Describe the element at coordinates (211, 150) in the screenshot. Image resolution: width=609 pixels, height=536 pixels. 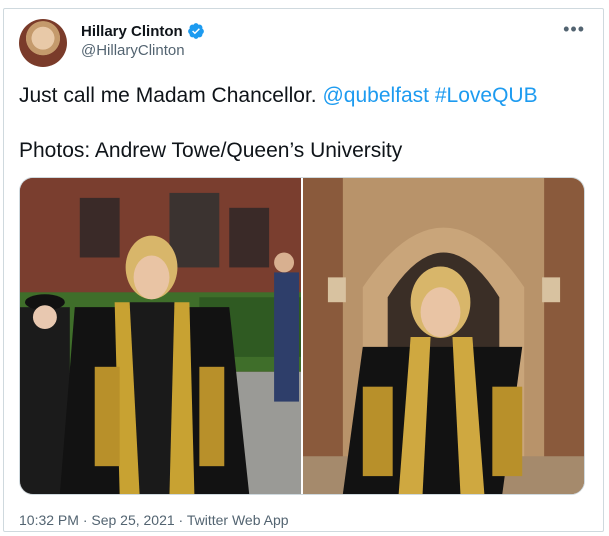
I see `photo-credit-text: Photos: Andrew Towe/Queen’s University` at that location.